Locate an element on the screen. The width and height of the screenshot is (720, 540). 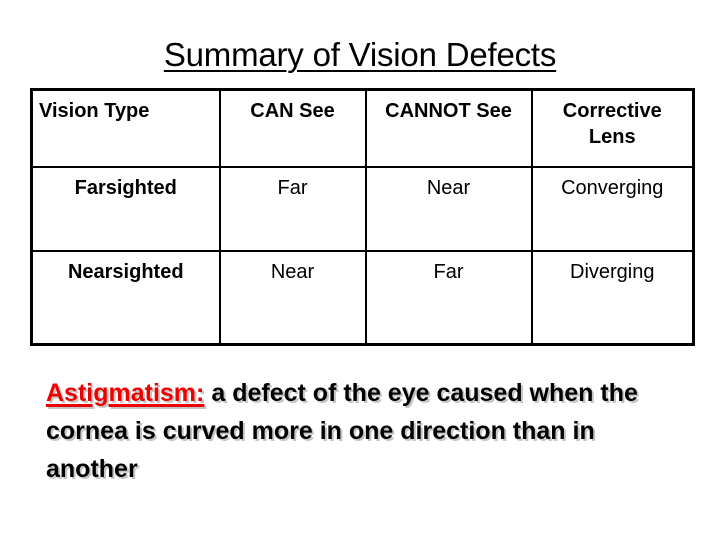
astigmatism-term: Astigmatism: is located at coordinates (125, 393).